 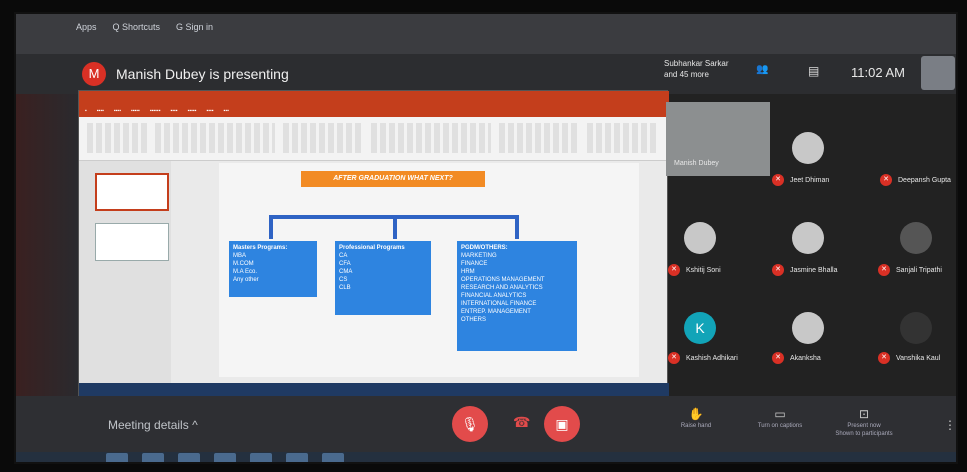 I want to click on presenter-taskbar, so click(x=374, y=390).